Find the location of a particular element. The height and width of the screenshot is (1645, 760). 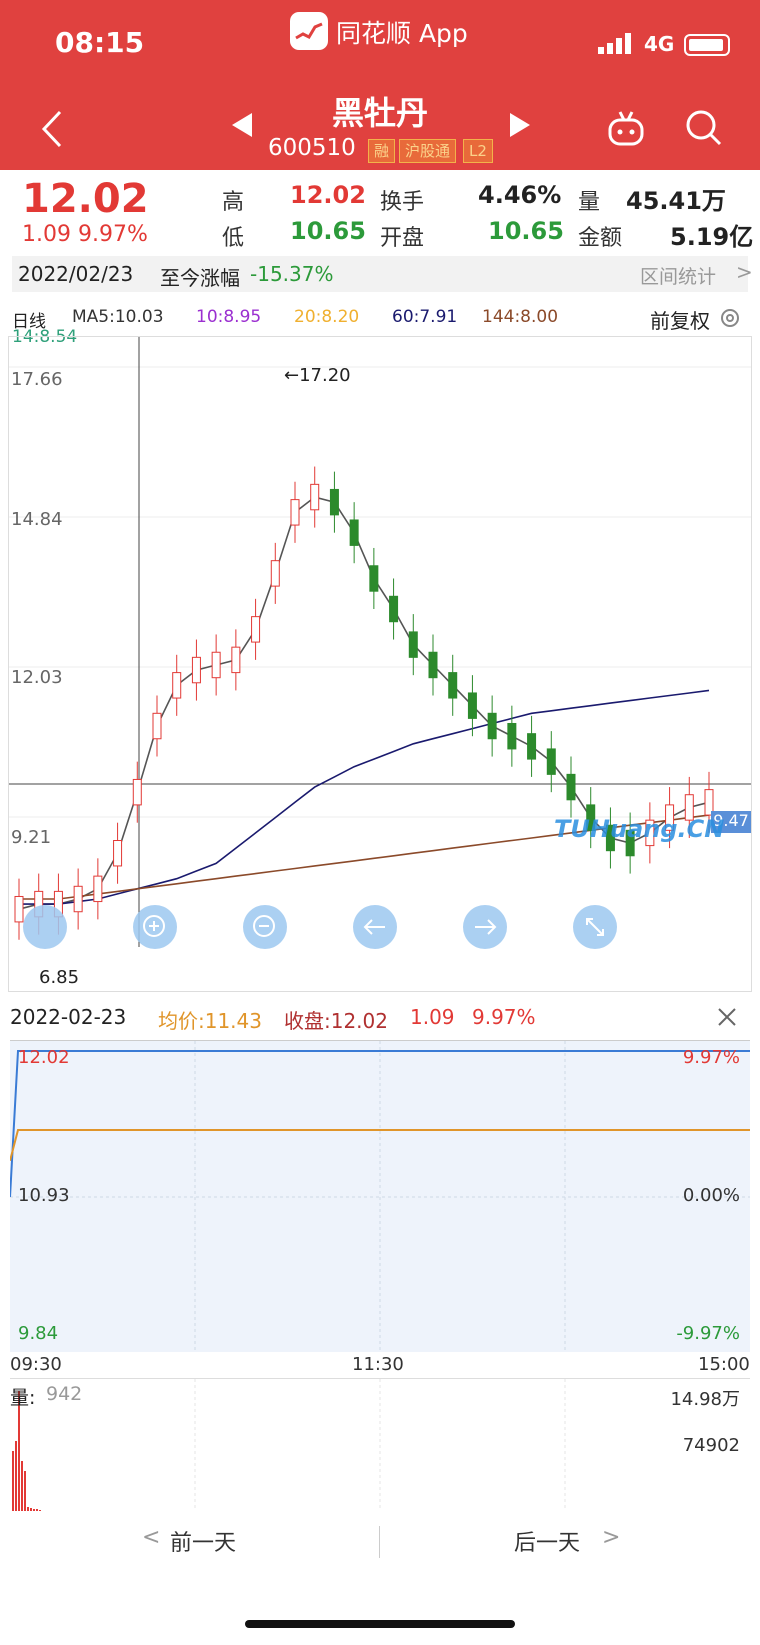

app-title: 同花顺 App is located at coordinates (402, 33).